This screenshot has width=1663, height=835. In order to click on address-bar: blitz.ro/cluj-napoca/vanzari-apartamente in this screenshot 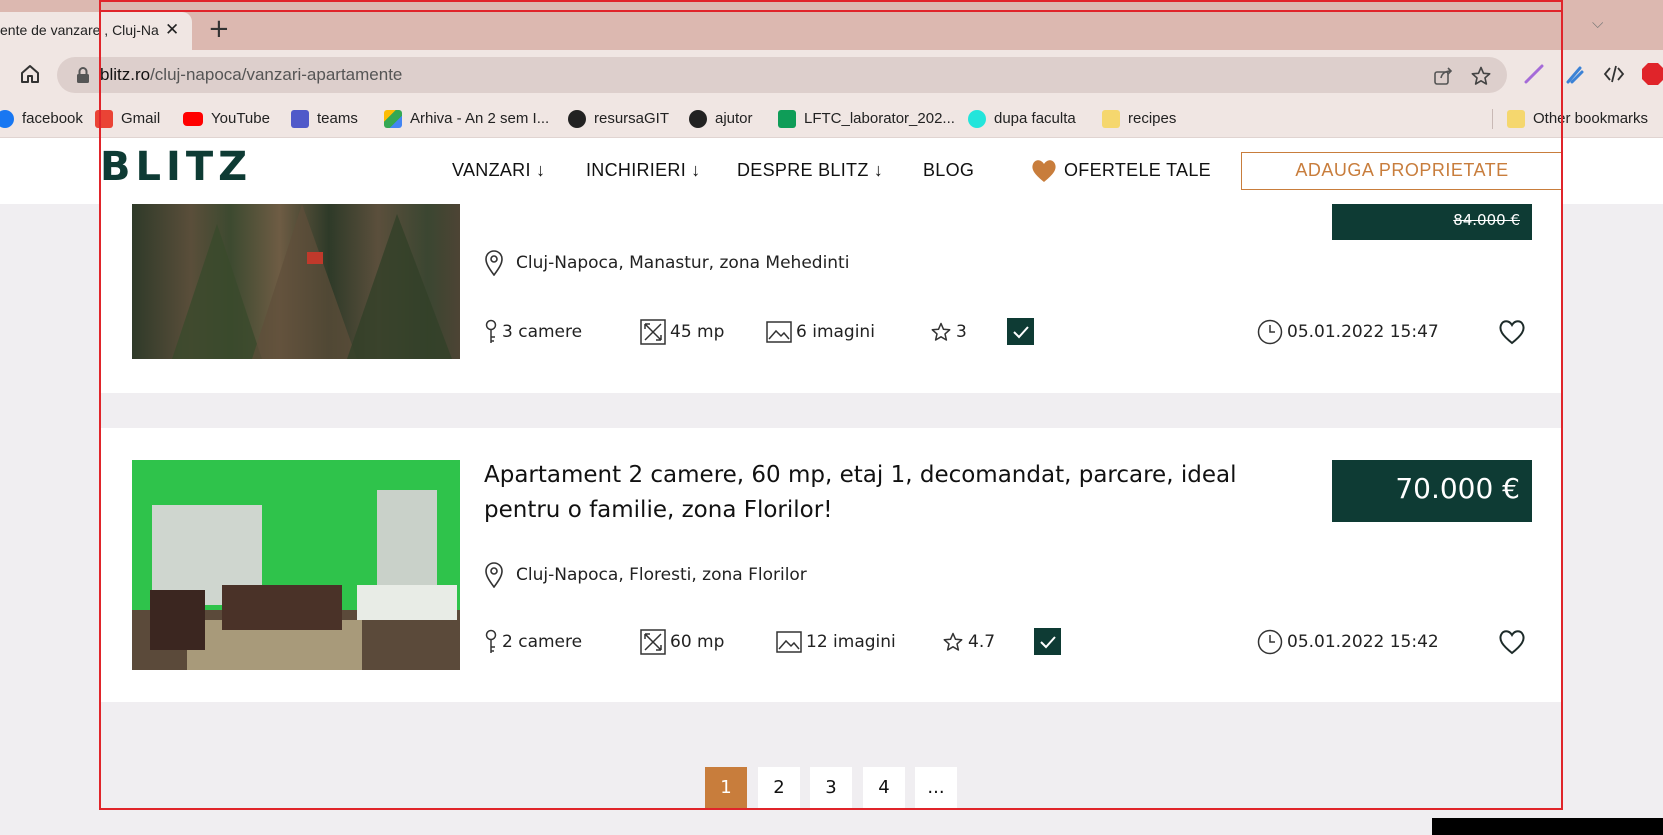, I will do `click(782, 75)`.